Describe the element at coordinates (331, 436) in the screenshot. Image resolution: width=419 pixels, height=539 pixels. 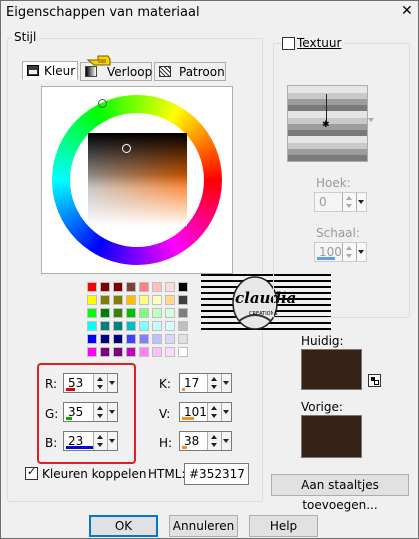
I see `previous-color-swatch` at that location.